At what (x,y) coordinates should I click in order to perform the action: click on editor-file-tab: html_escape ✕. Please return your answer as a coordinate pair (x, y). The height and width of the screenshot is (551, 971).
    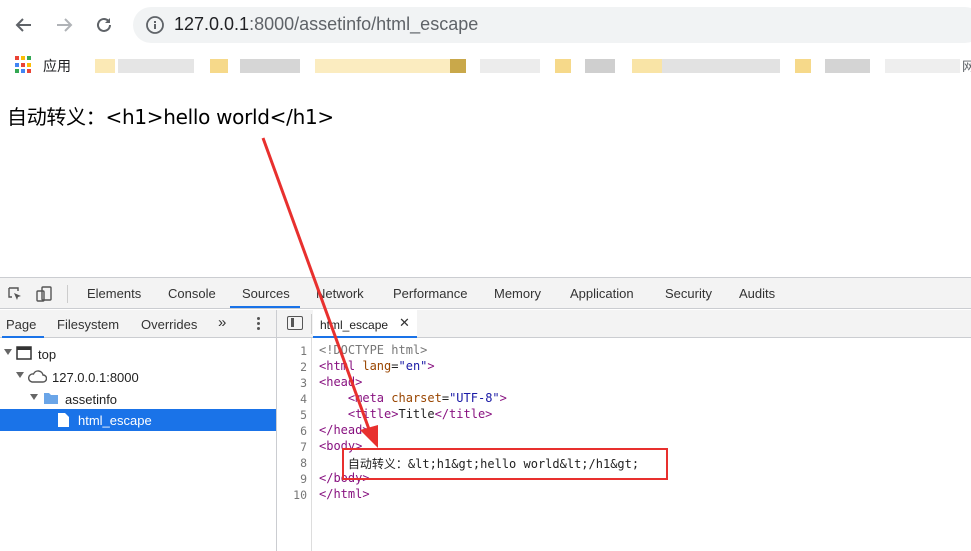
    Looking at the image, I should click on (365, 324).